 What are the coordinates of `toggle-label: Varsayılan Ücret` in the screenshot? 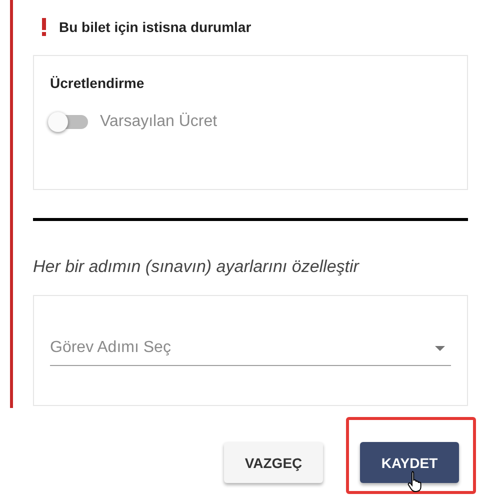 It's located at (159, 122).